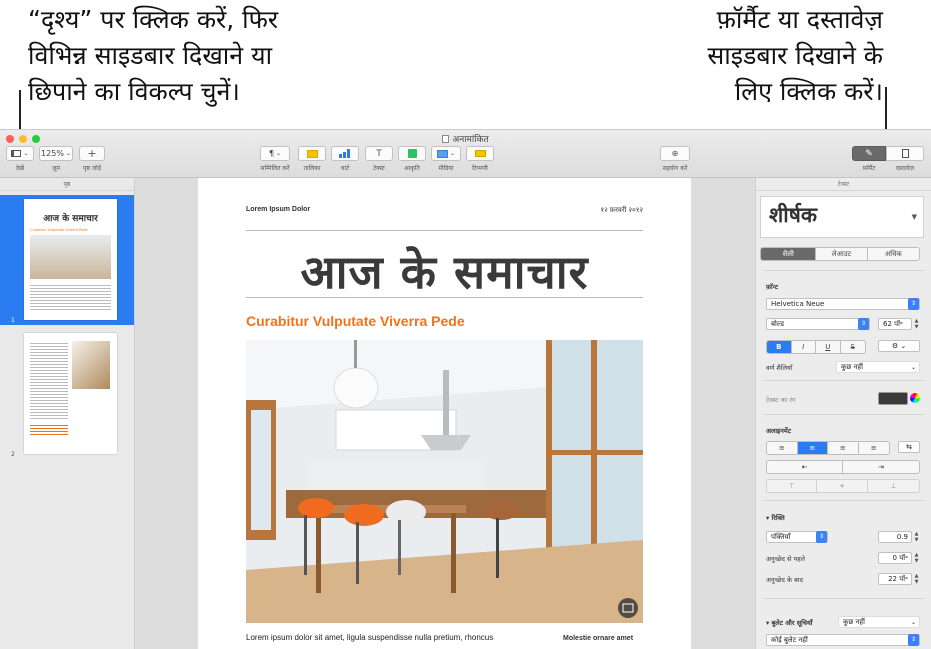 The image size is (931, 649). Describe the element at coordinates (915, 398) in the screenshot. I see `color-wheel-icon` at that location.